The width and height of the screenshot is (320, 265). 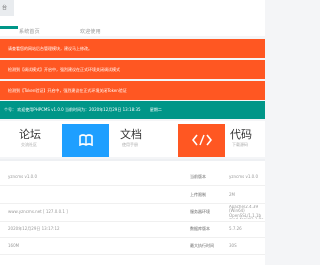 What do you see at coordinates (130, 144) in the screenshot?
I see `shortcut-subtitle: 使用手册` at bounding box center [130, 144].